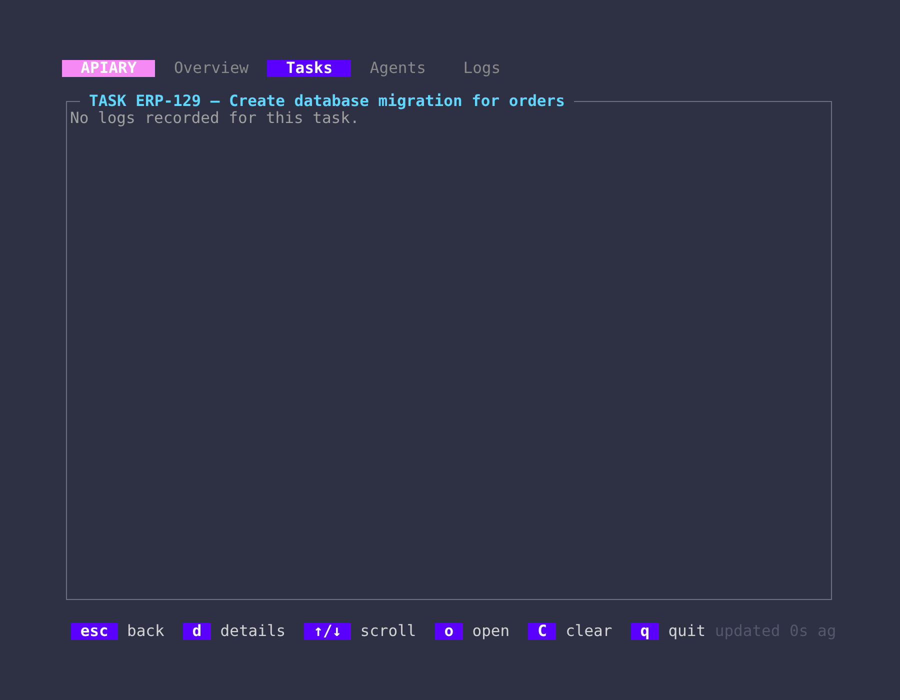 This screenshot has height=700, width=900. Describe the element at coordinates (388, 631) in the screenshot. I see `shortcut-label: scroll` at that location.